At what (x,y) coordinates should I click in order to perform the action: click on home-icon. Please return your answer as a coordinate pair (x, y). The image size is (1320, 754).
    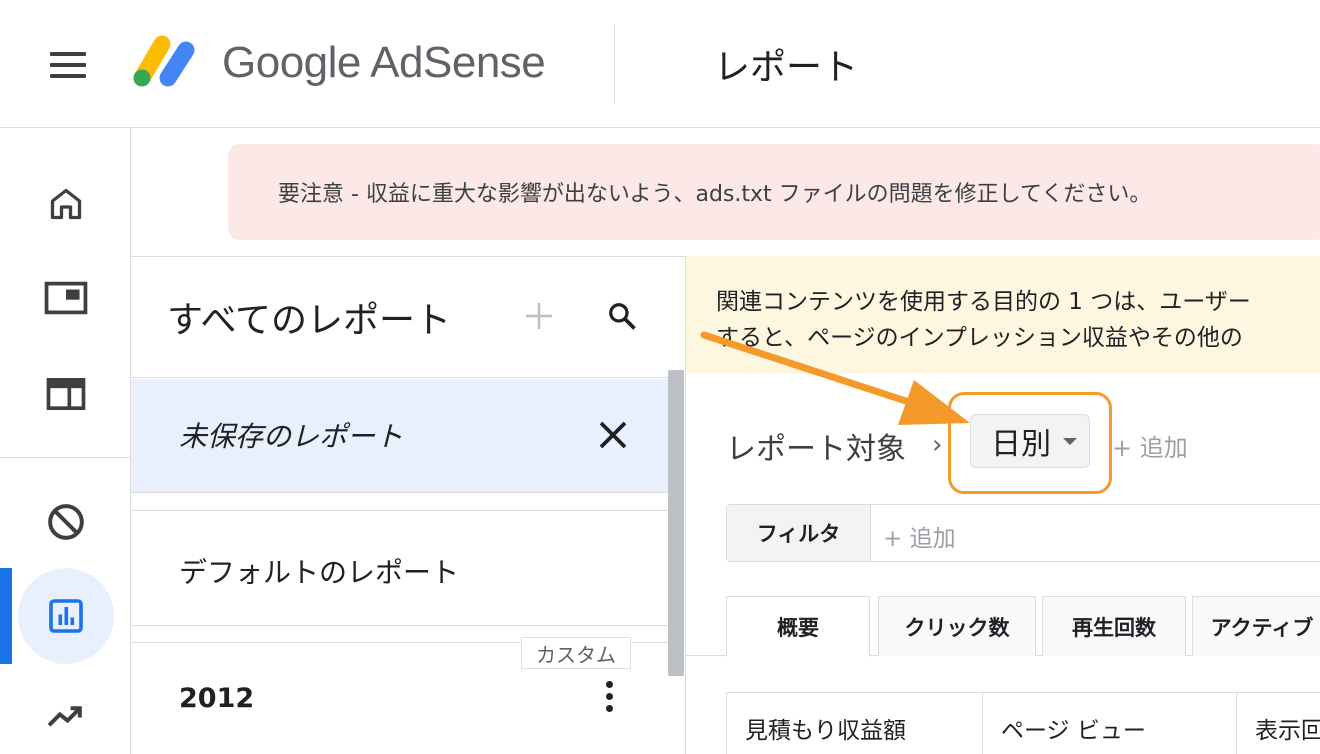
    Looking at the image, I should click on (66, 204).